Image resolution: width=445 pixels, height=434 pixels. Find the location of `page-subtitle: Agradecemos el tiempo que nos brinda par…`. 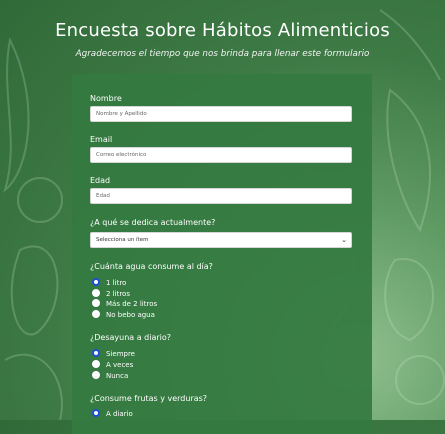

page-subtitle: Agradecemos el tiempo que nos brinda par… is located at coordinates (222, 54).